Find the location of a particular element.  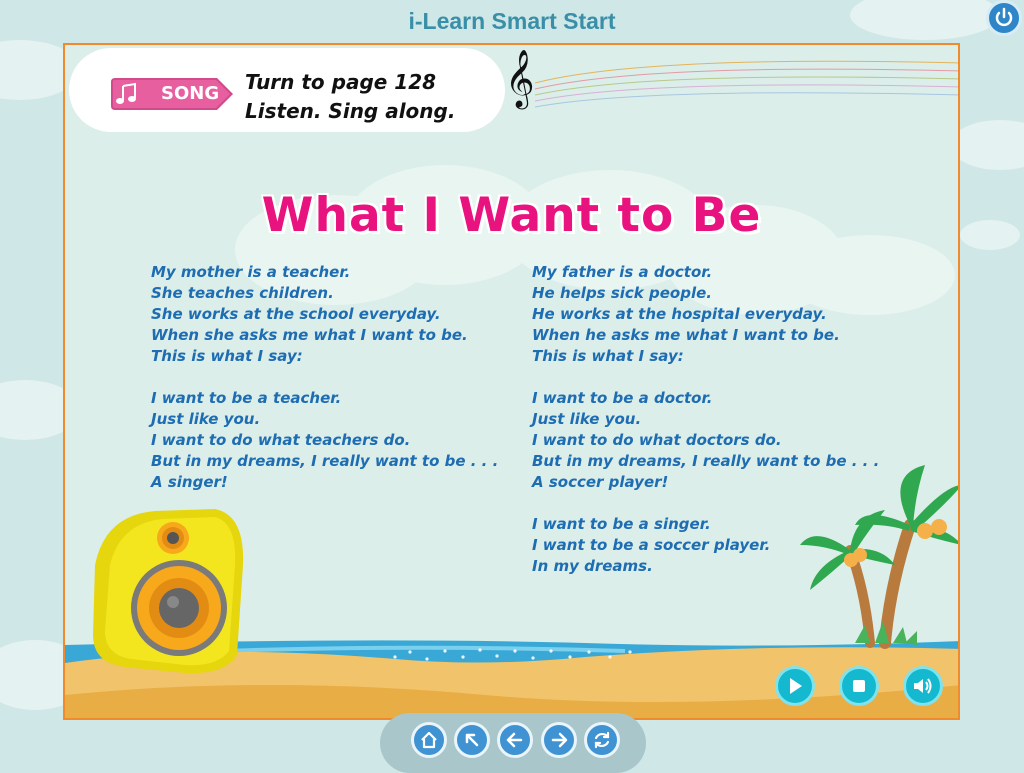

lyric-line: When he asks me what I want to be. is located at coordinates (686, 335).